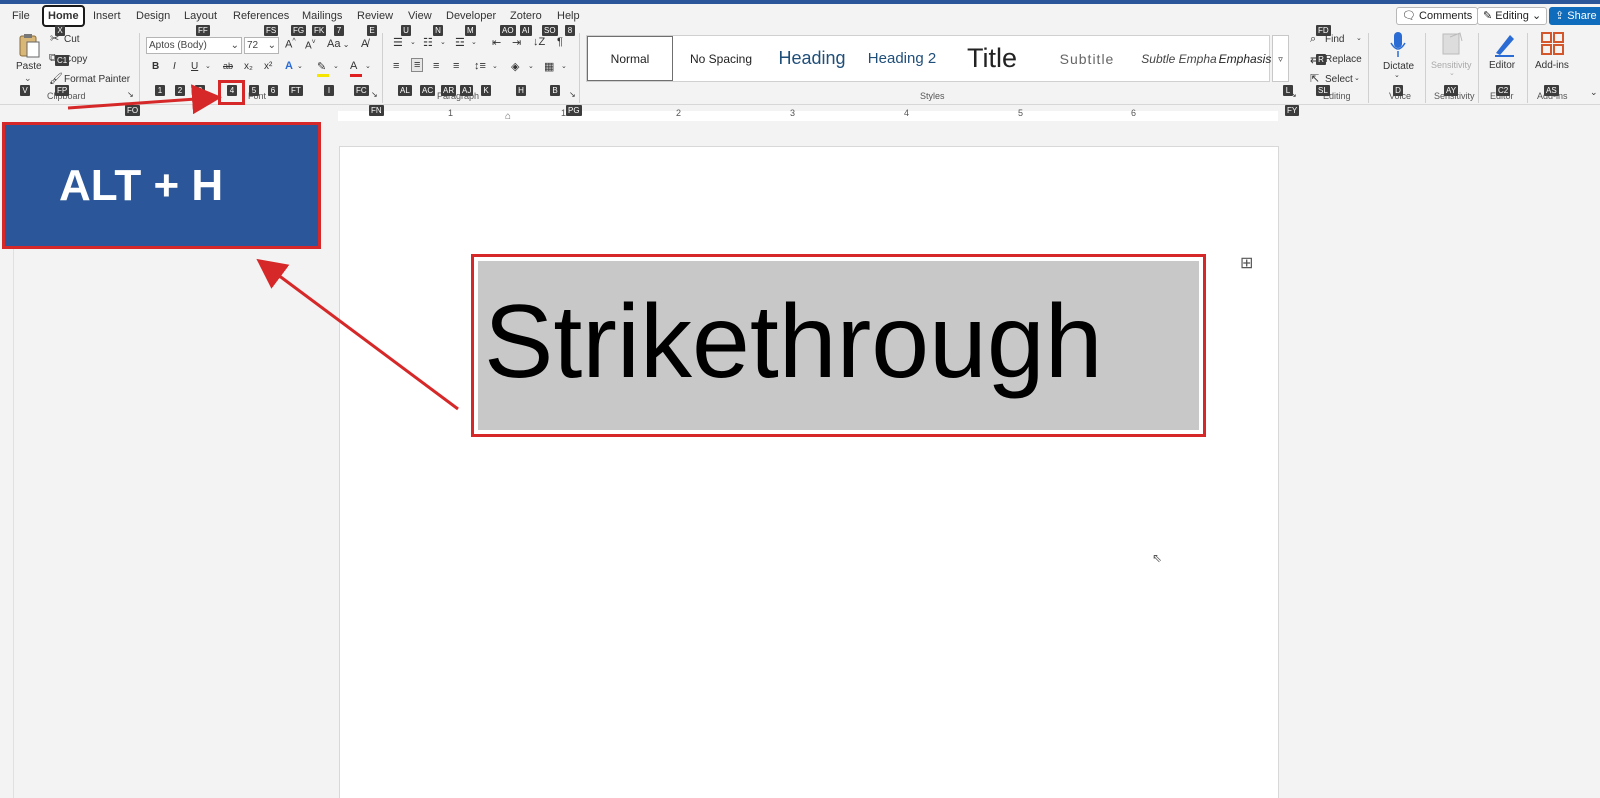 The image size is (1600, 798). What do you see at coordinates (263, 247) in the screenshot?
I see `annotation-arrows` at bounding box center [263, 247].